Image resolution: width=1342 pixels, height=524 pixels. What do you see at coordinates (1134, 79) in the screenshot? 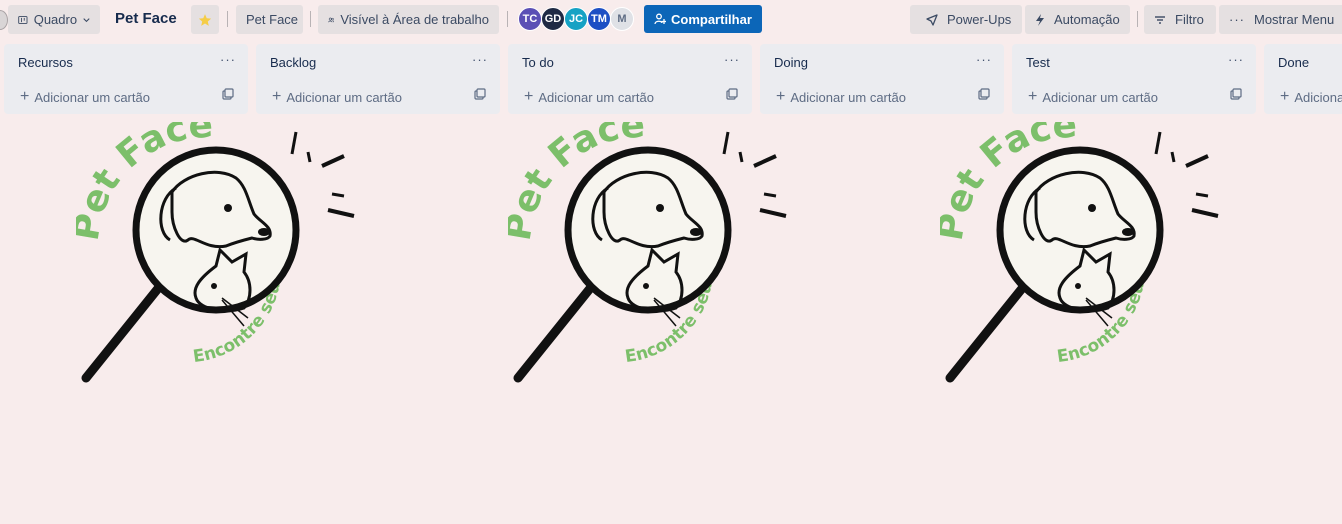
I see `list-test: Test ··· + Adicionar um cartão` at bounding box center [1134, 79].